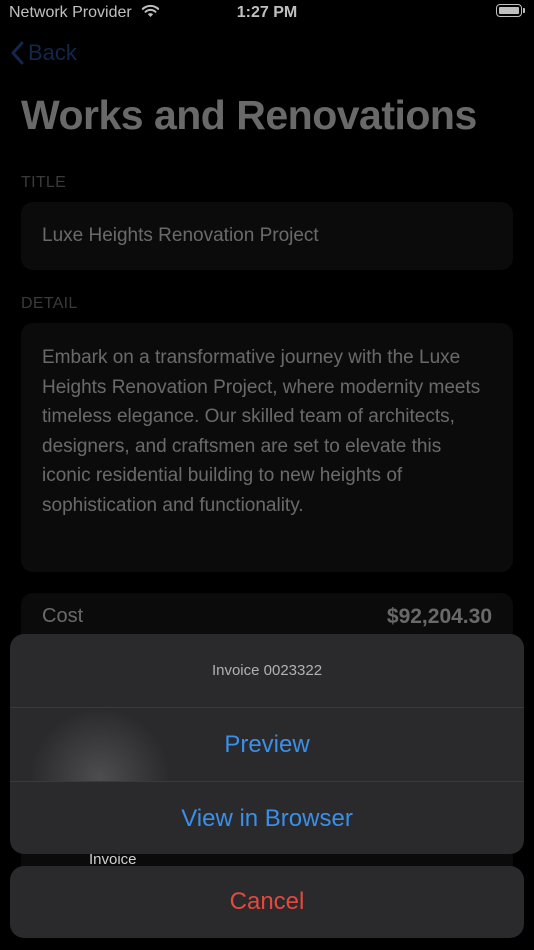 This screenshot has height=950, width=534. What do you see at coordinates (267, 902) in the screenshot?
I see `cancel-button: Cancel` at bounding box center [267, 902].